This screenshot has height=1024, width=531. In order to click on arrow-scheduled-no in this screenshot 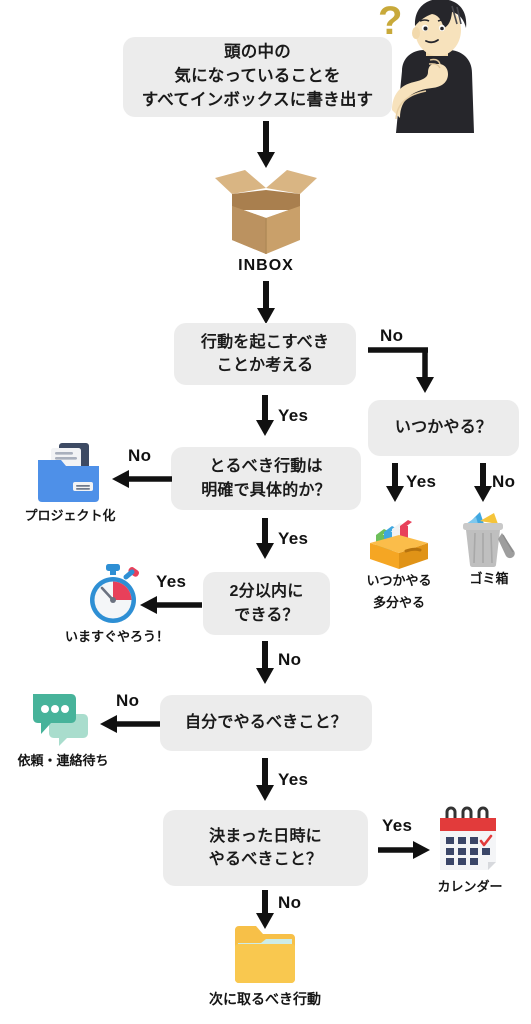, I will do `click(265, 910)`.